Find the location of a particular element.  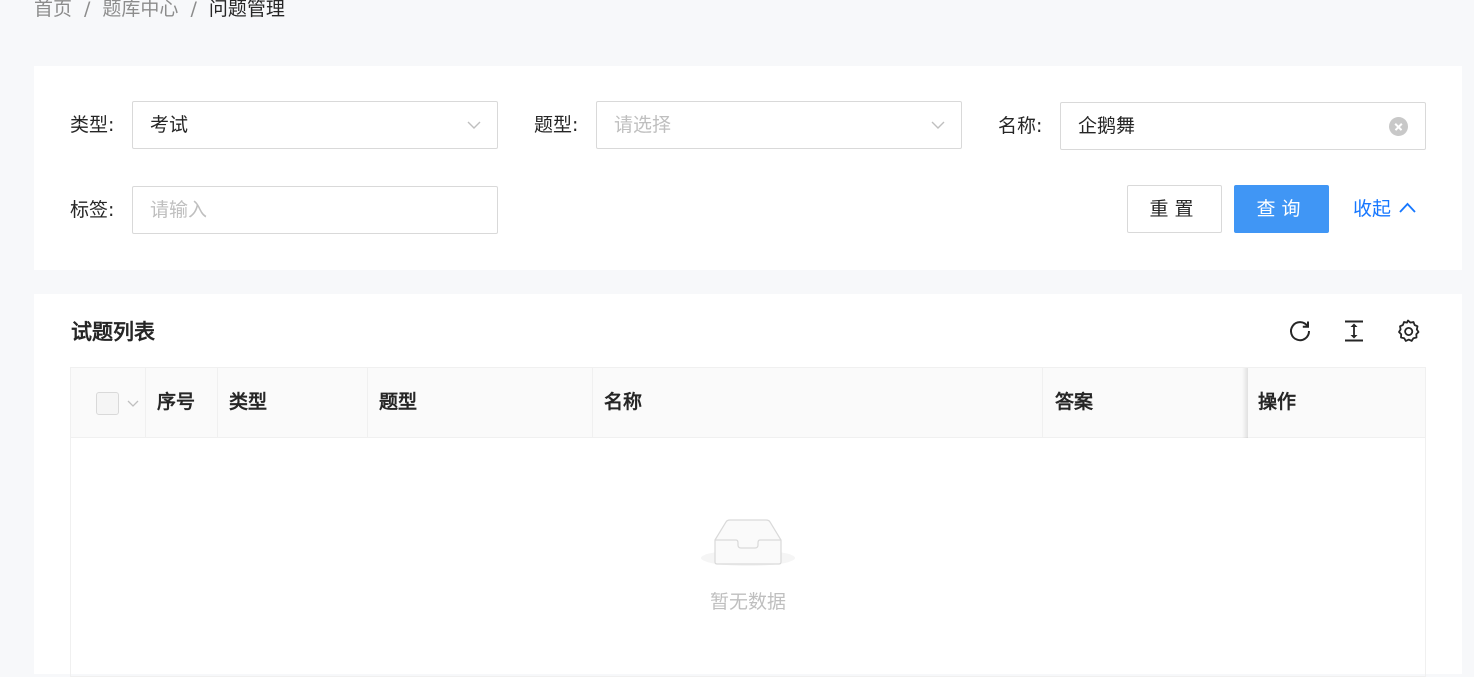

setting-icon is located at coordinates (1408, 331).